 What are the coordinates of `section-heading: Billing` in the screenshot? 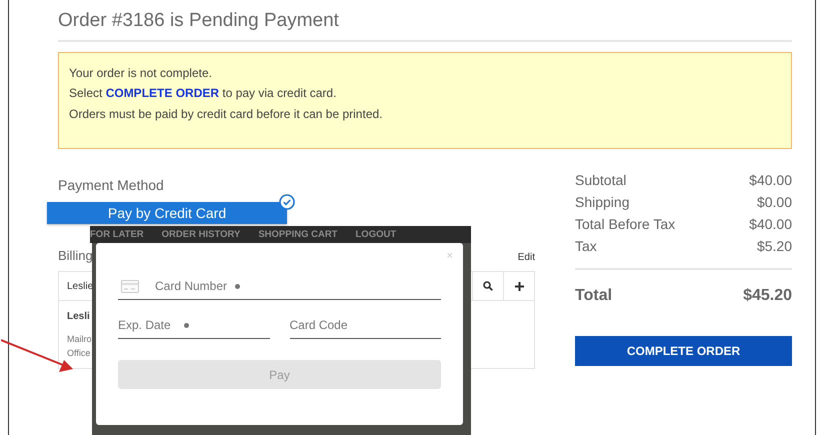 It's located at (75, 255).